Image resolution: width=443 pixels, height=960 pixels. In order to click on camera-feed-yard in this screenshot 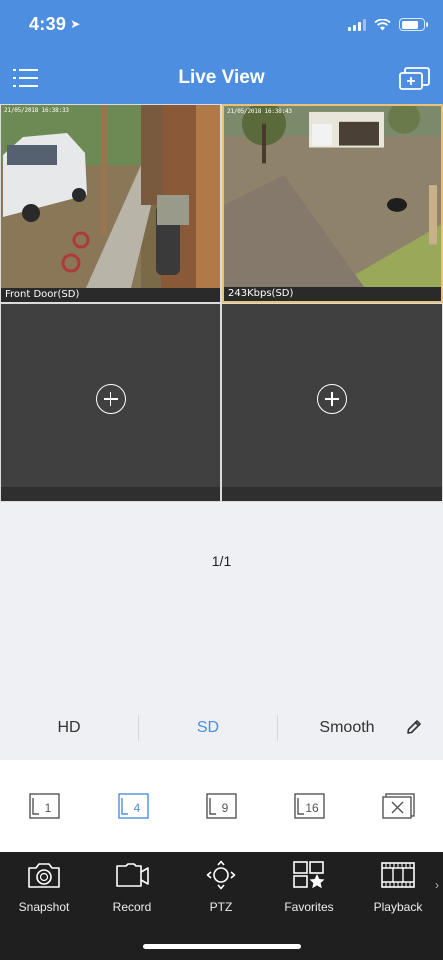, I will do `click(332, 196)`.